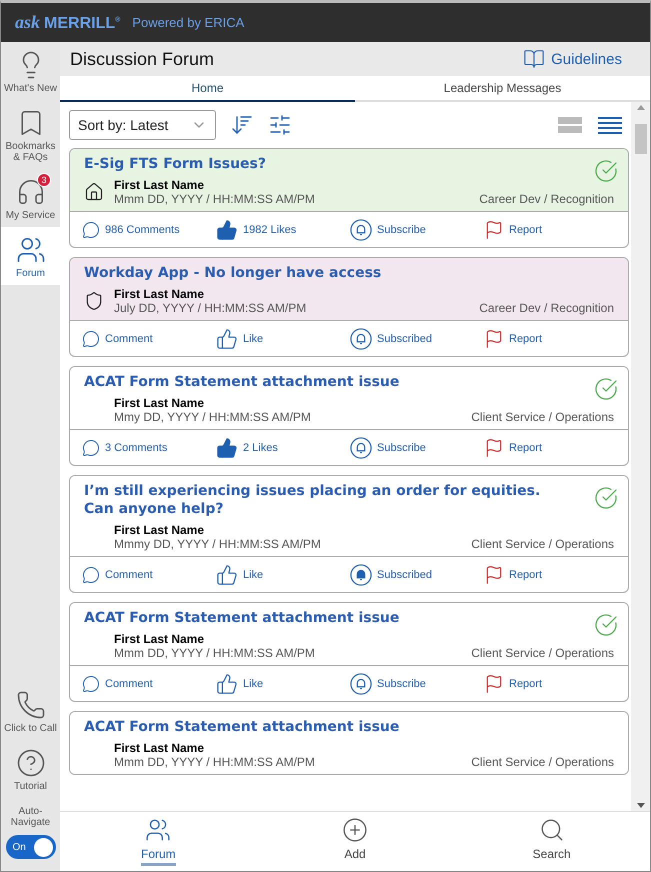 This screenshot has height=872, width=651. What do you see at coordinates (31, 847) in the screenshot?
I see `toggle-switch: On` at bounding box center [31, 847].